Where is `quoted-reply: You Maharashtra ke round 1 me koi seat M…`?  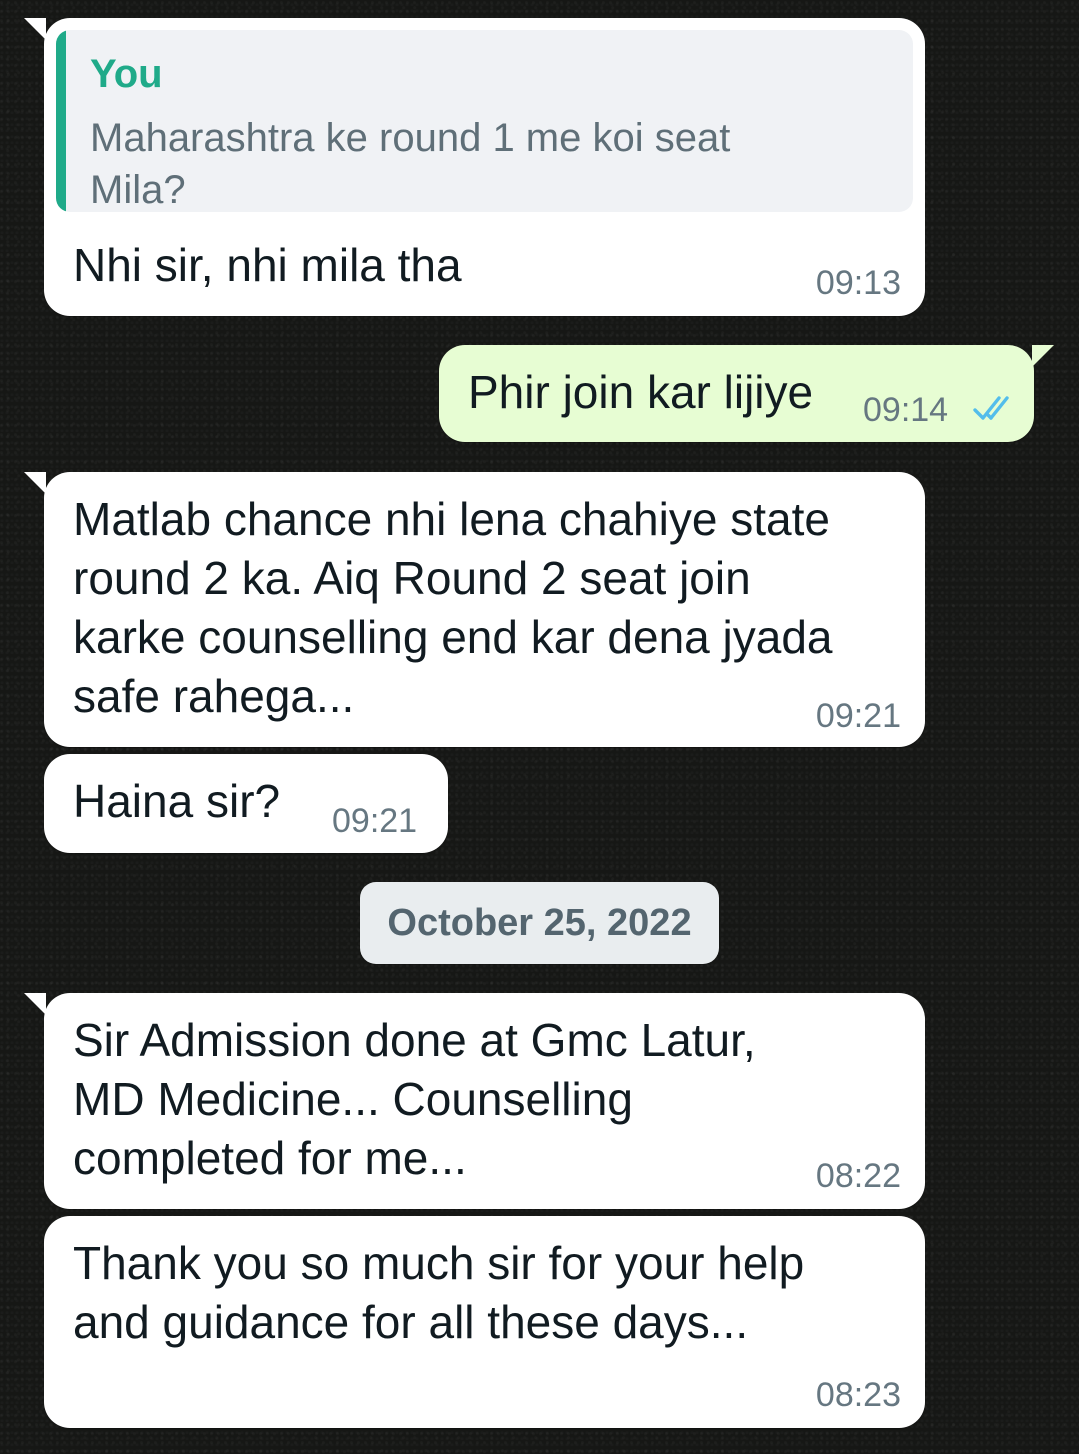 quoted-reply: You Maharashtra ke round 1 me koi seat M… is located at coordinates (484, 121).